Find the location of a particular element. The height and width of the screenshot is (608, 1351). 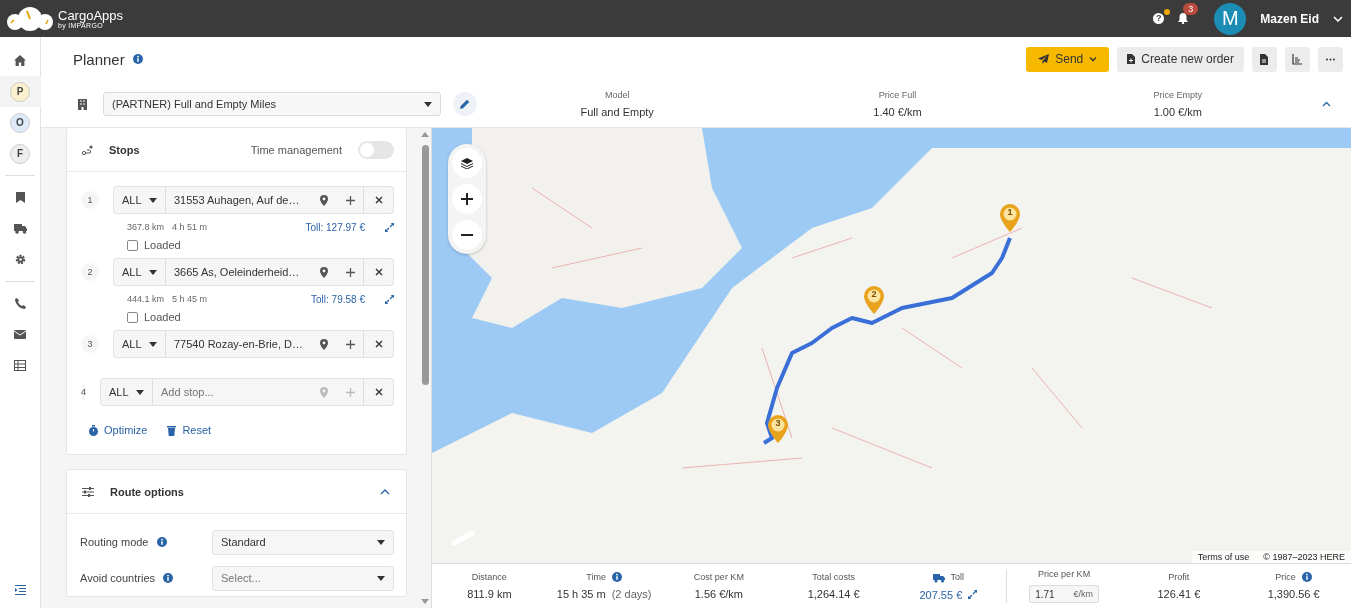

toll-link: Toll: 127.97 € is located at coordinates (335, 227).